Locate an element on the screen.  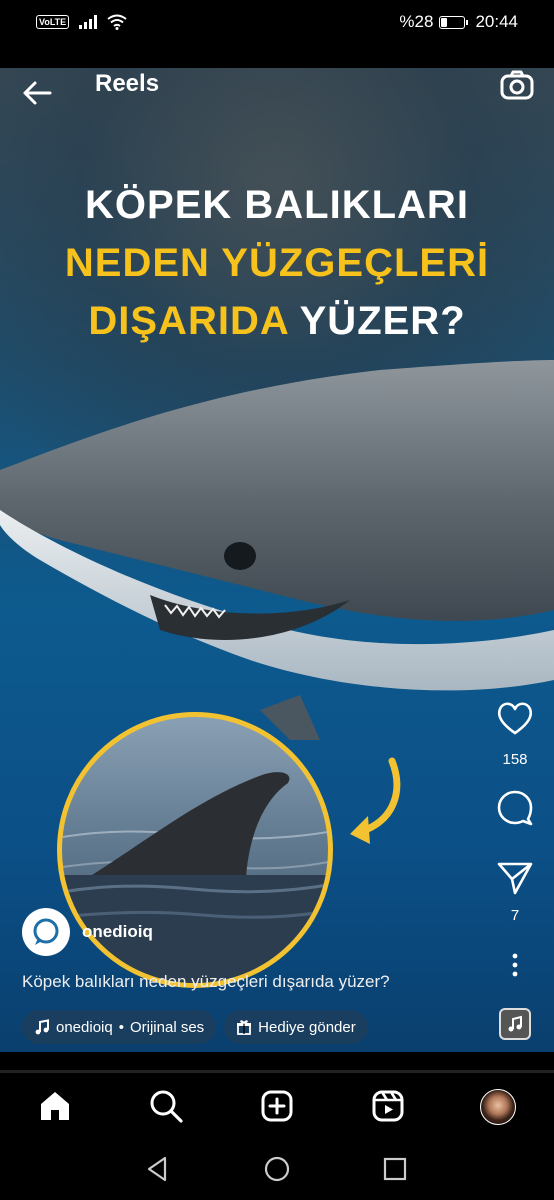
clock: 20:44 is located at coordinates (496, 21).